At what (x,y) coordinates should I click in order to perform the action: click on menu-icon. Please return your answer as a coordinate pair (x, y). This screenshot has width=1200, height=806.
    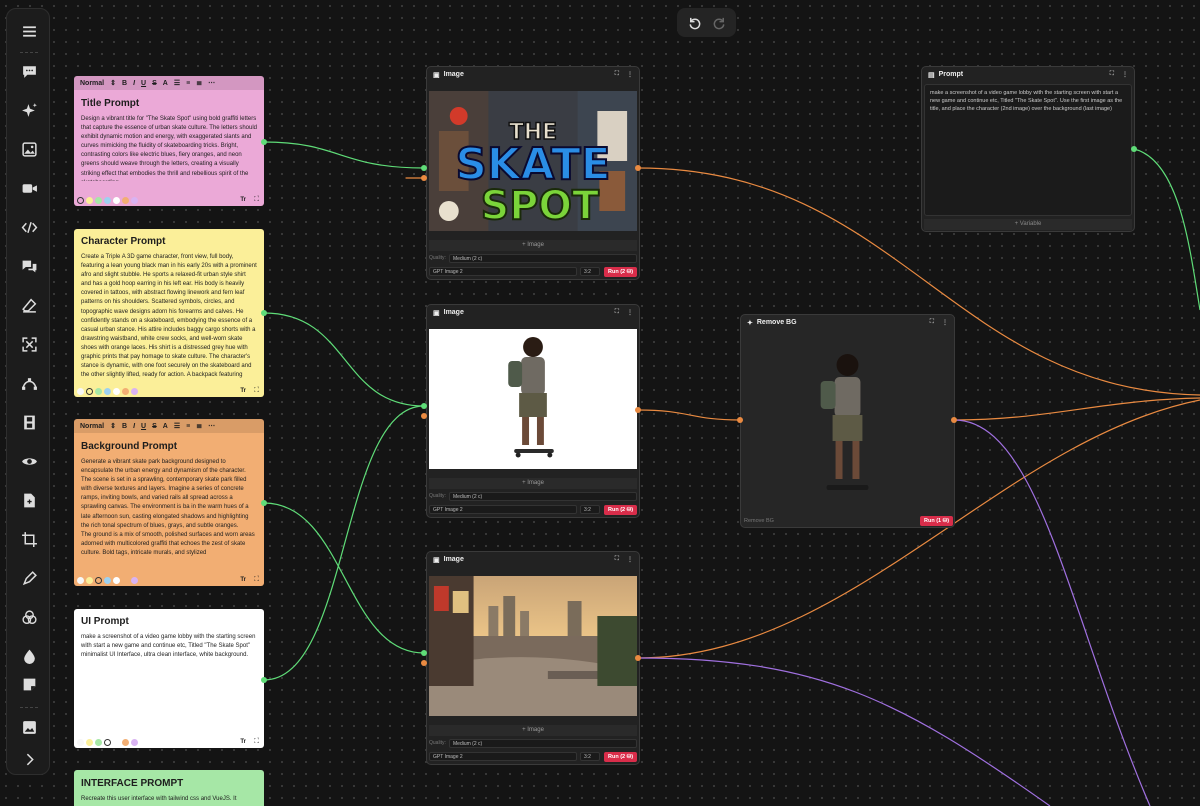
    Looking at the image, I should click on (29, 31).